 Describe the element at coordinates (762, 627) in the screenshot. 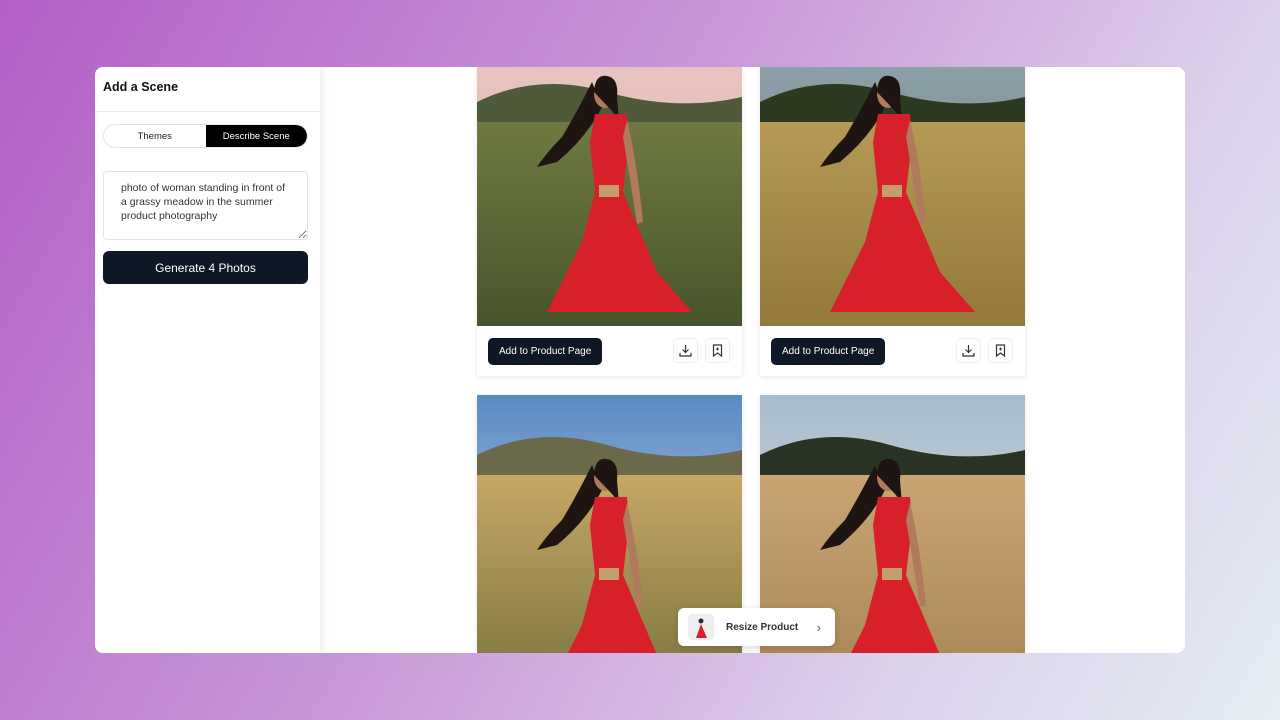

I see `resize-product-label: Resize Product` at that location.